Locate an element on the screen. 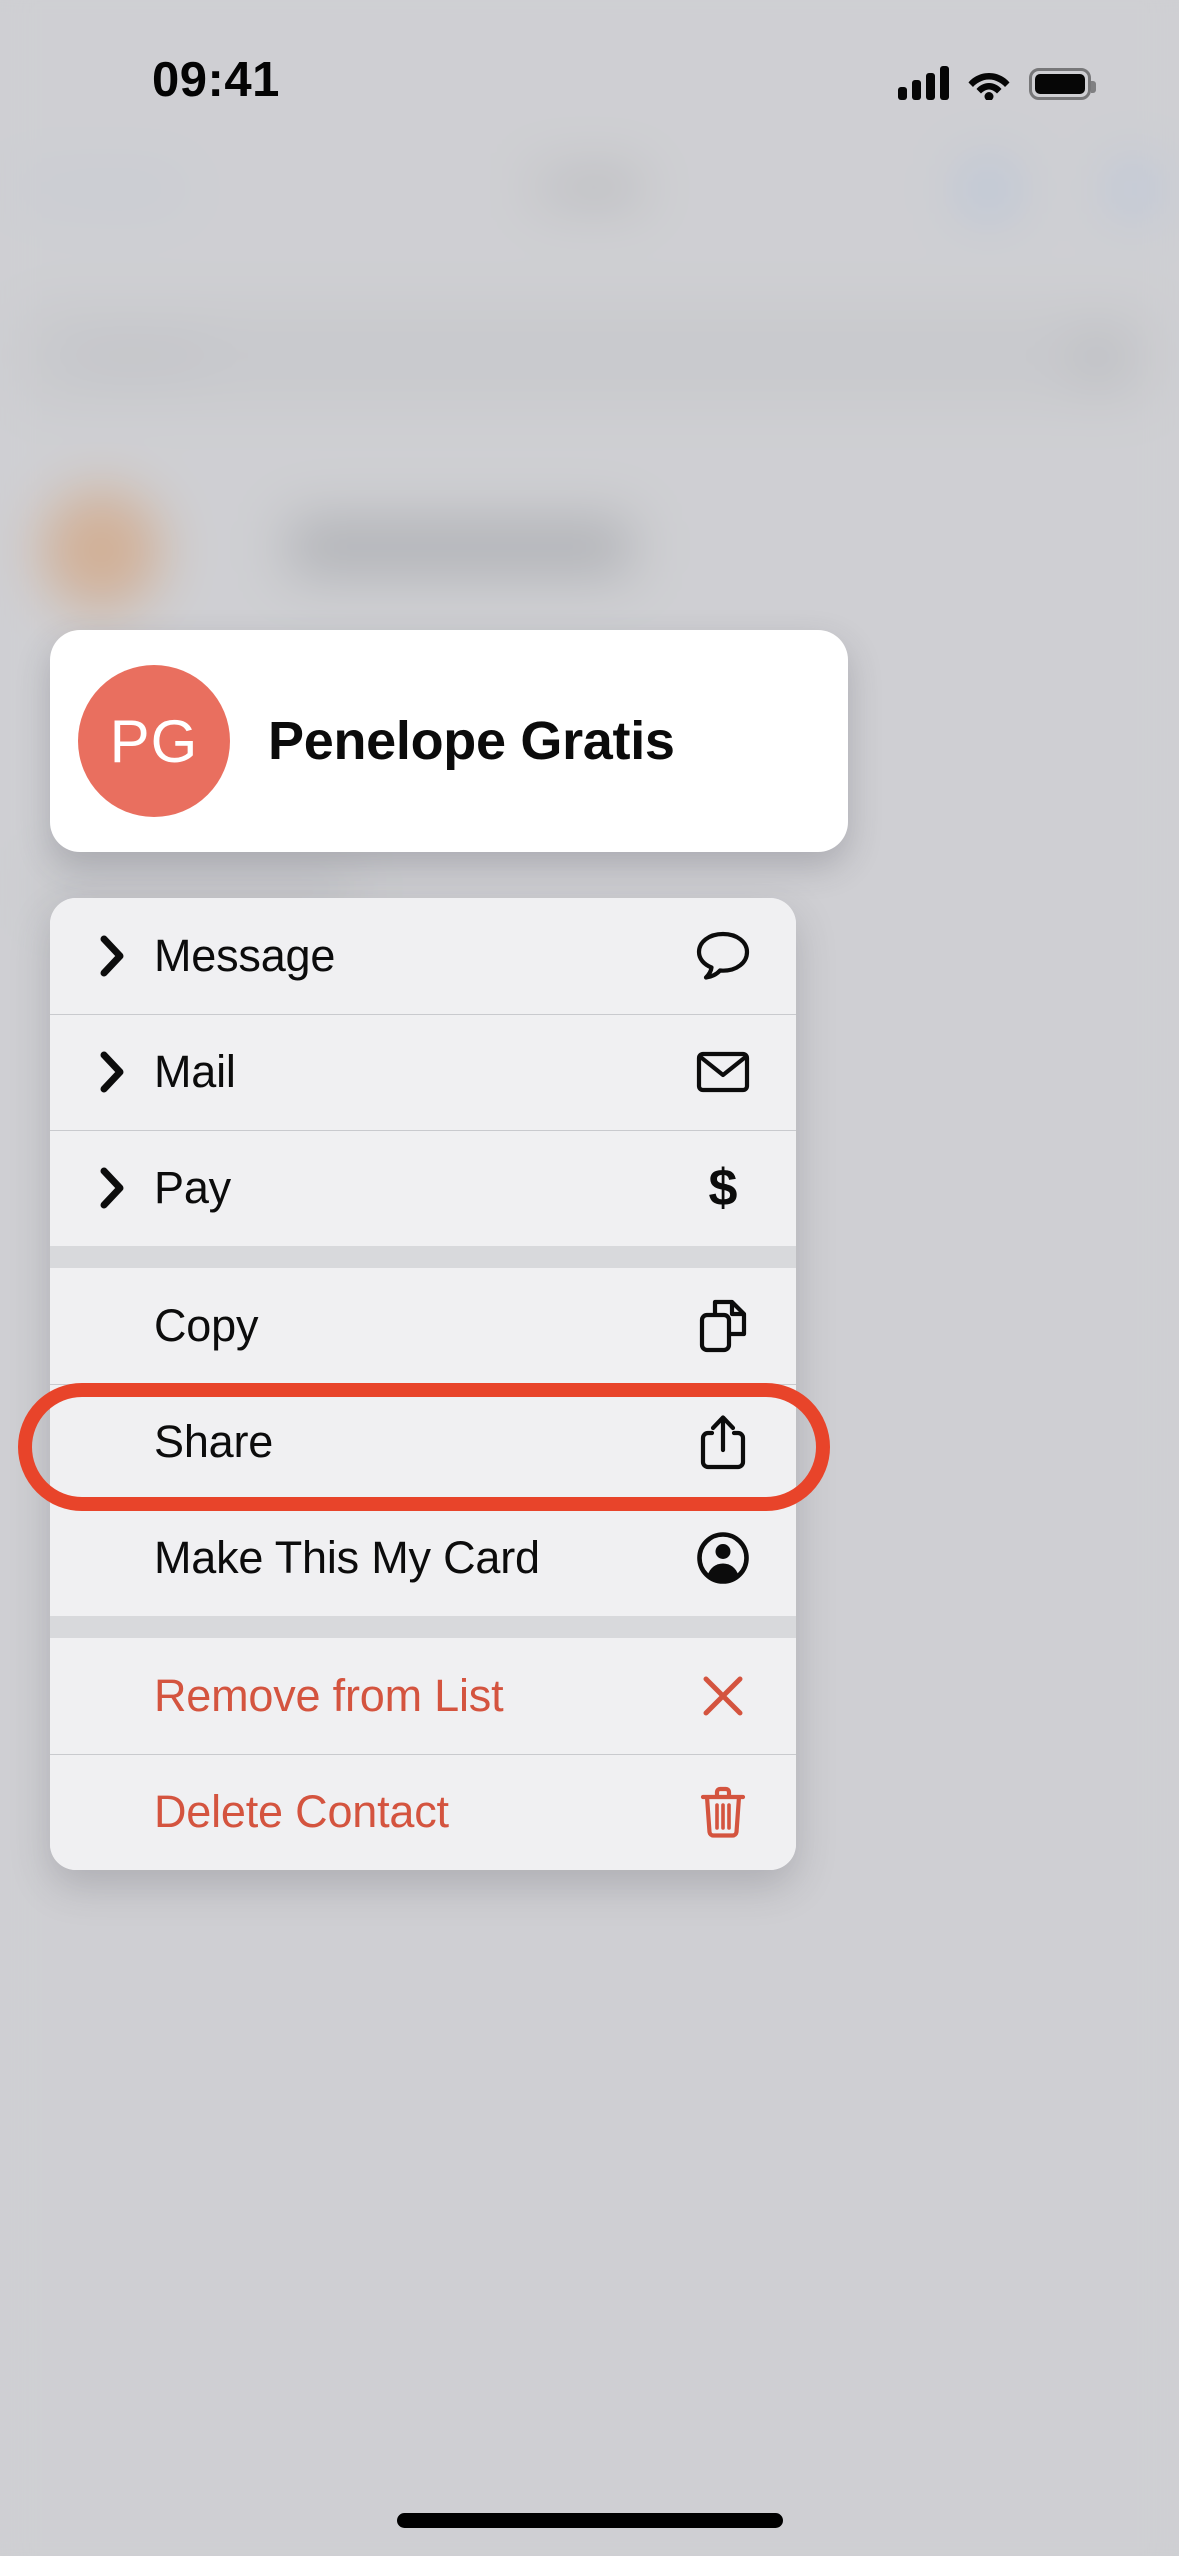 The width and height of the screenshot is (1179, 2556). menu-item-make-this-my-card: Make This My Card is located at coordinates (423, 1558).